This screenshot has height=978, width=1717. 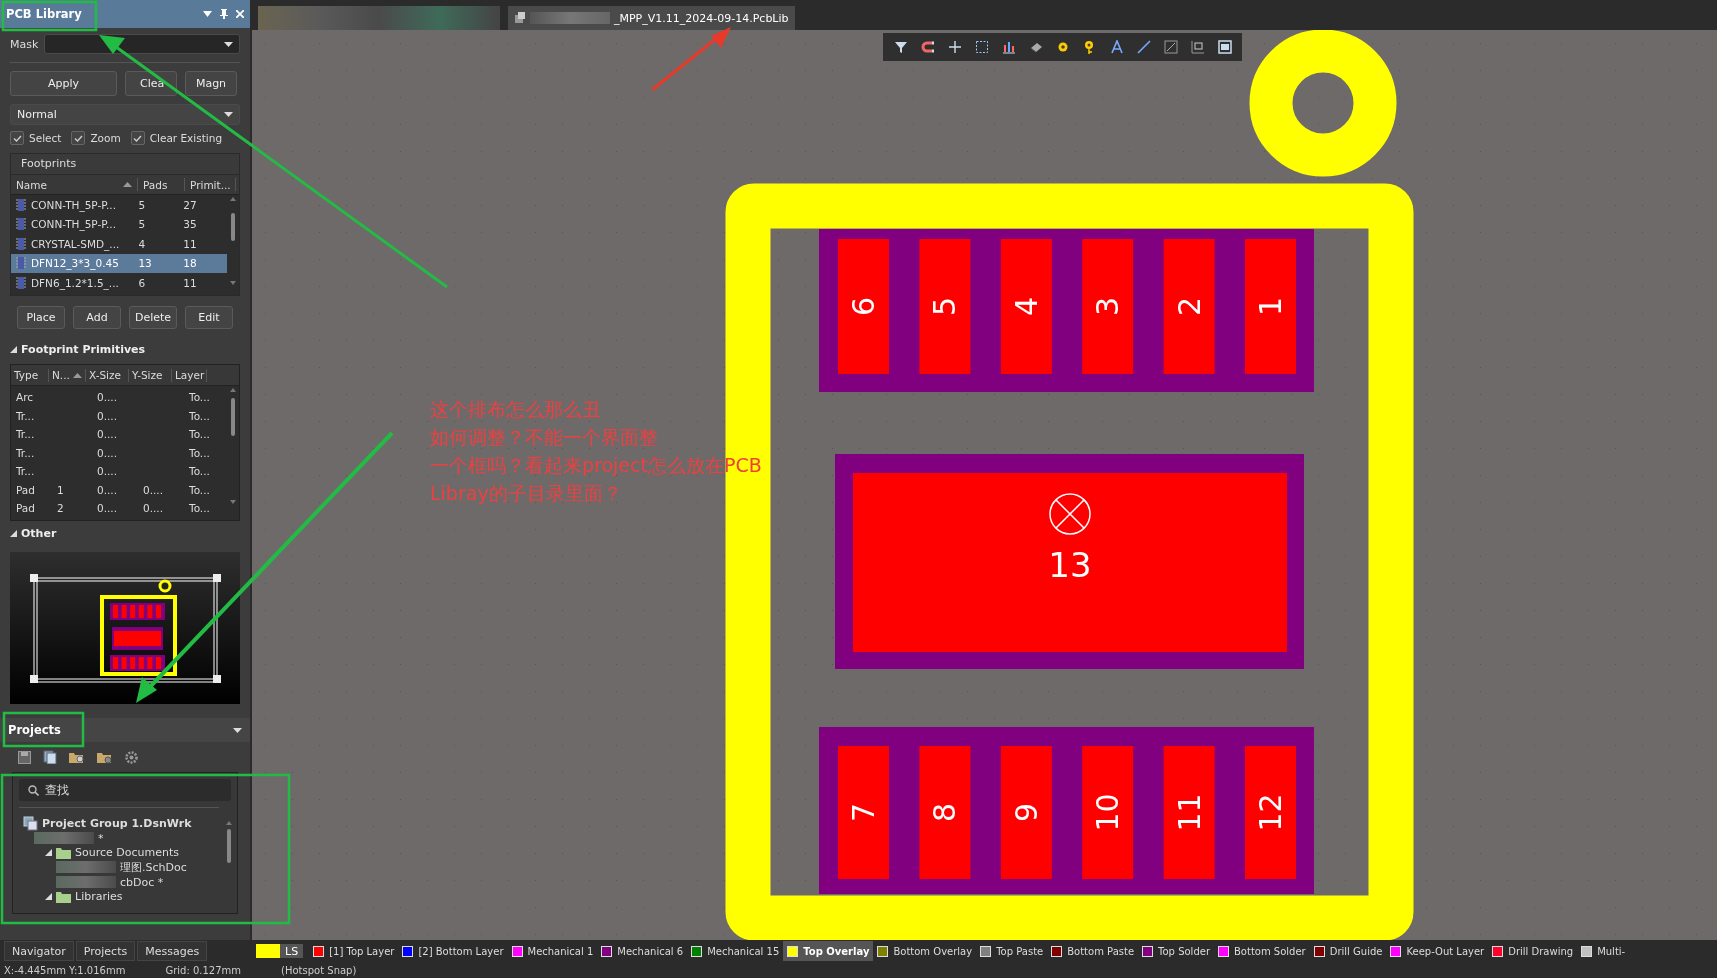 What do you see at coordinates (150, 375) in the screenshot?
I see `column-header: Y-Size` at bounding box center [150, 375].